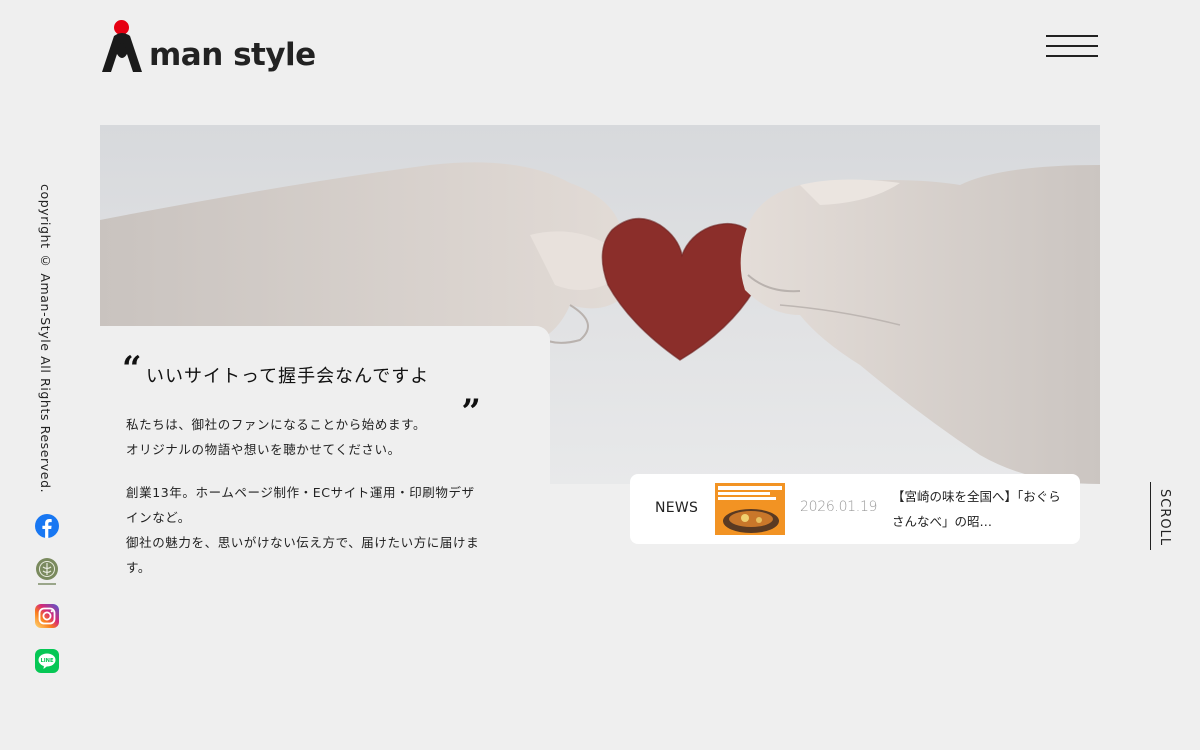 This screenshot has height=750, width=1200. Describe the element at coordinates (1150, 516) in the screenshot. I see `scroll-indicator-line` at that location.